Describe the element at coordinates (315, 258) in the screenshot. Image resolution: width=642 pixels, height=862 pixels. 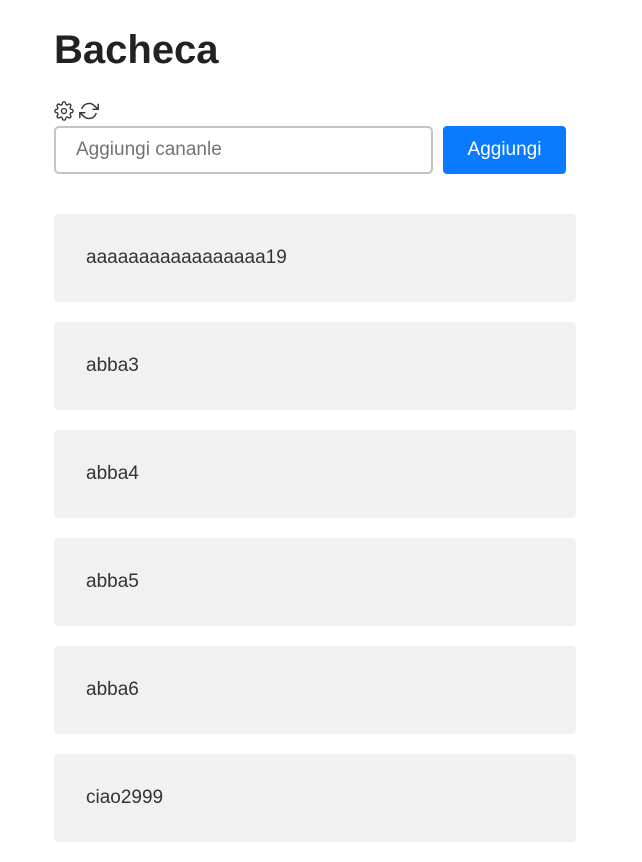
I see `channel-item: aaaaaaaaaaaaaaaaa19` at that location.